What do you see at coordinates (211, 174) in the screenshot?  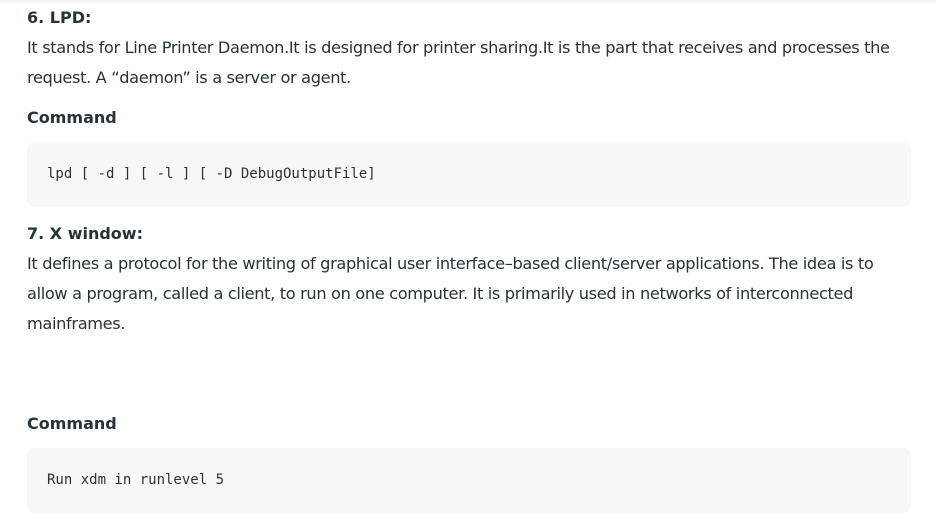 I see `code-text-lpd: lpd [ -d ] [ -l ] [ -D DebugOutputFile]` at bounding box center [211, 174].